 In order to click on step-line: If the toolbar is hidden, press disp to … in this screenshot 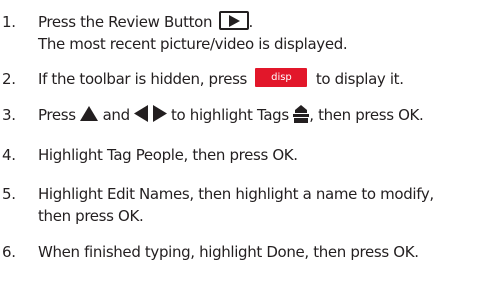, I will do `click(221, 79)`.